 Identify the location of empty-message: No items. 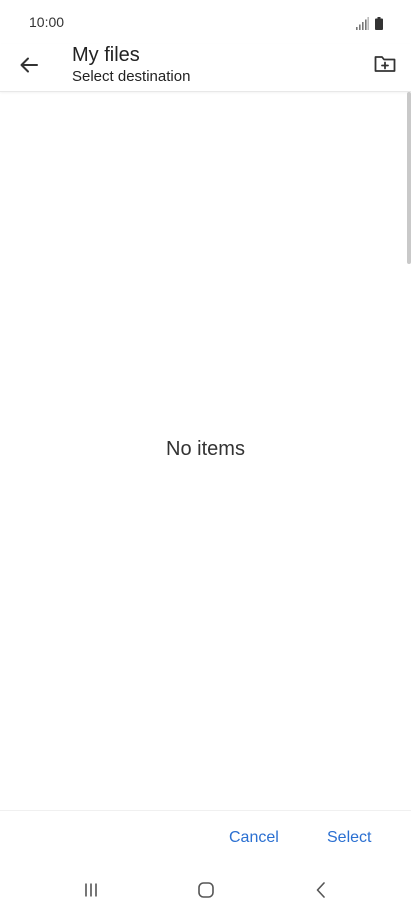
(205, 449).